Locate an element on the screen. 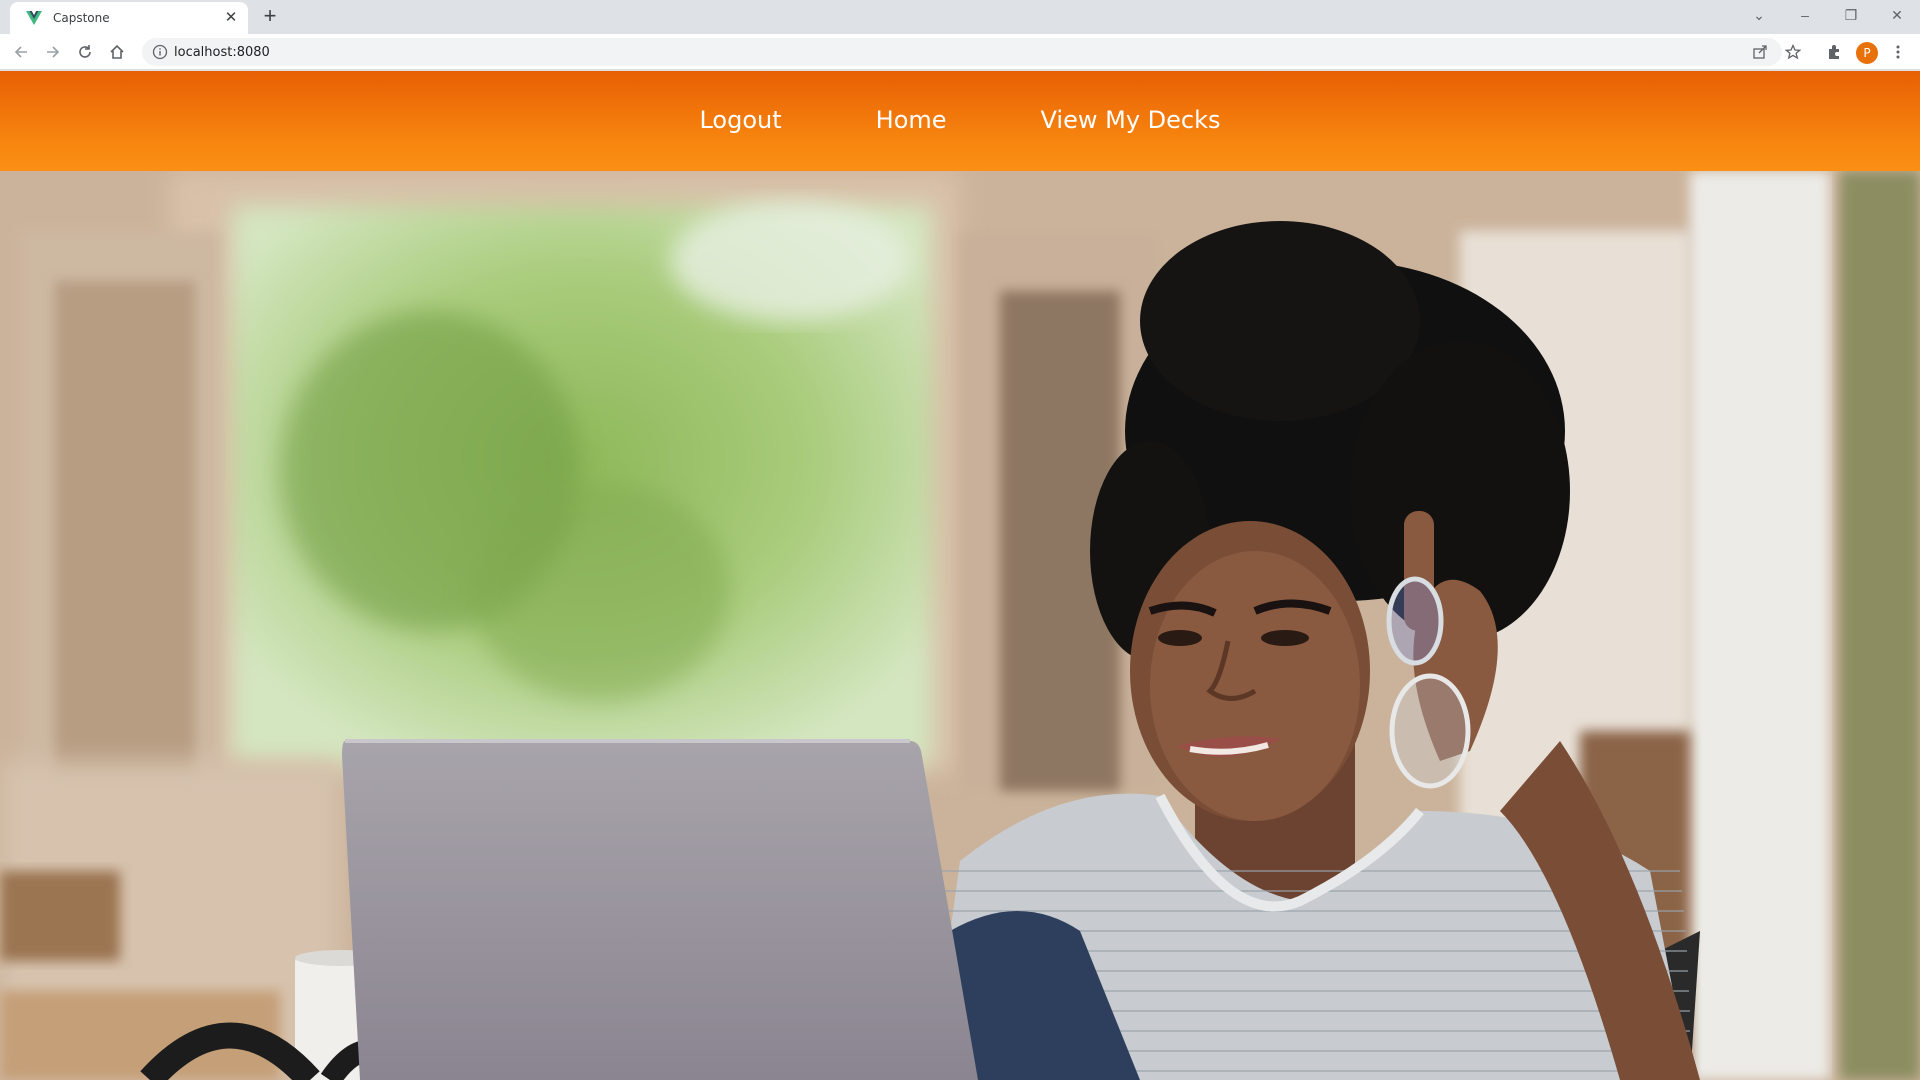  browser-tab: Capstone ✕ is located at coordinates (129, 18).